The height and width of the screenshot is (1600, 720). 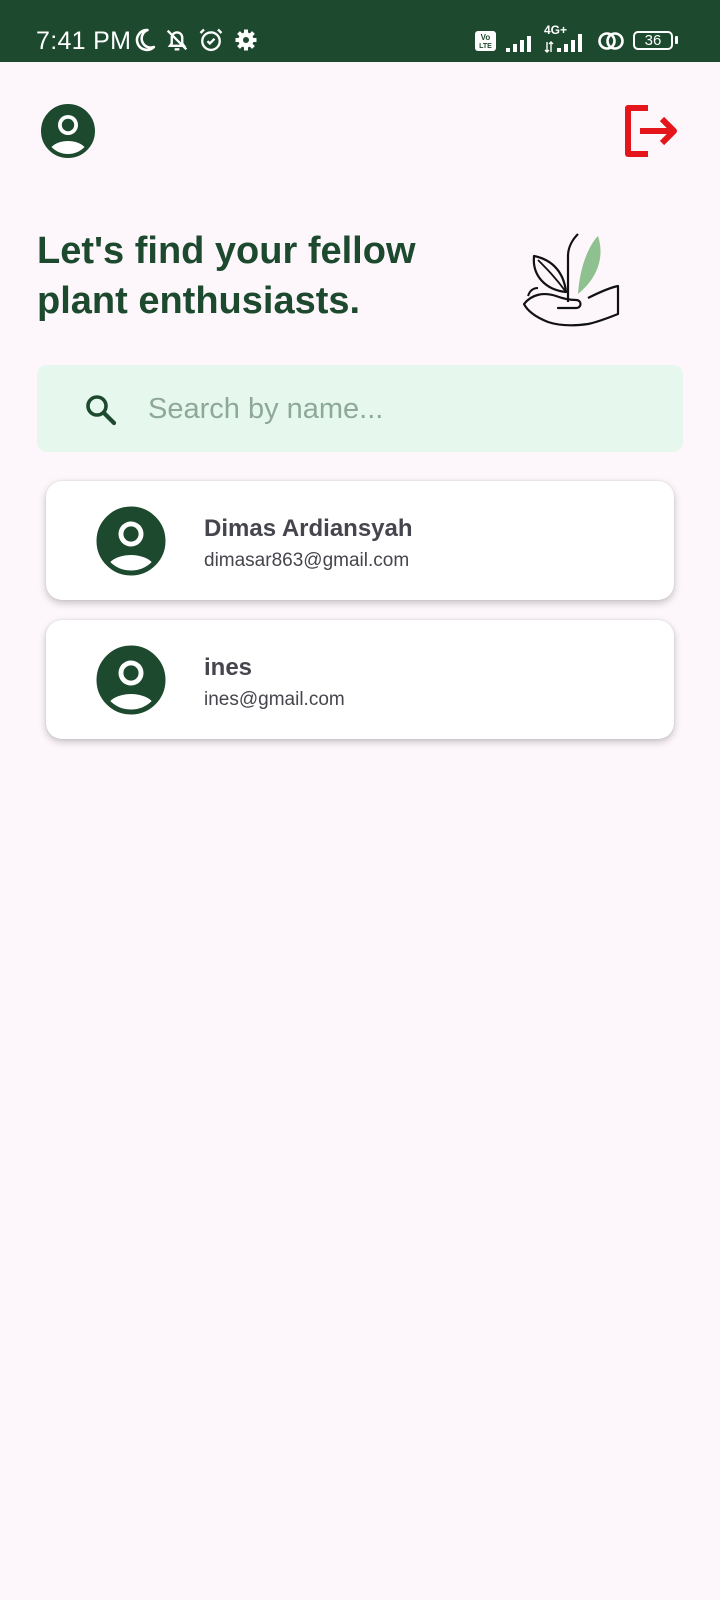 I want to click on user-email: ines@gmail.com, so click(x=274, y=699).